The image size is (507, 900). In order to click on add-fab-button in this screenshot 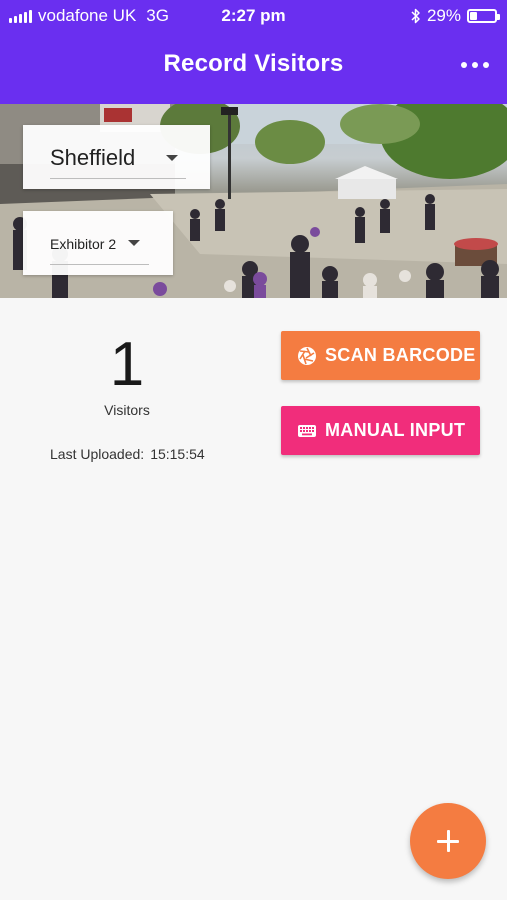, I will do `click(448, 841)`.